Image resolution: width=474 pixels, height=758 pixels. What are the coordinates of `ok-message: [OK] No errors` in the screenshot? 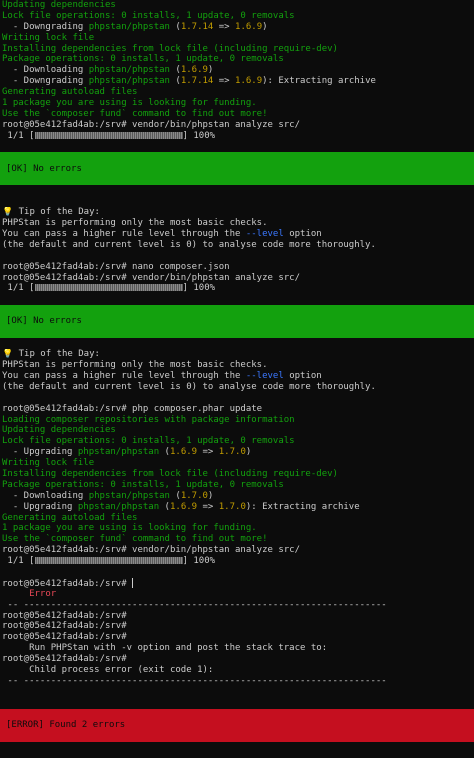 It's located at (44, 168).